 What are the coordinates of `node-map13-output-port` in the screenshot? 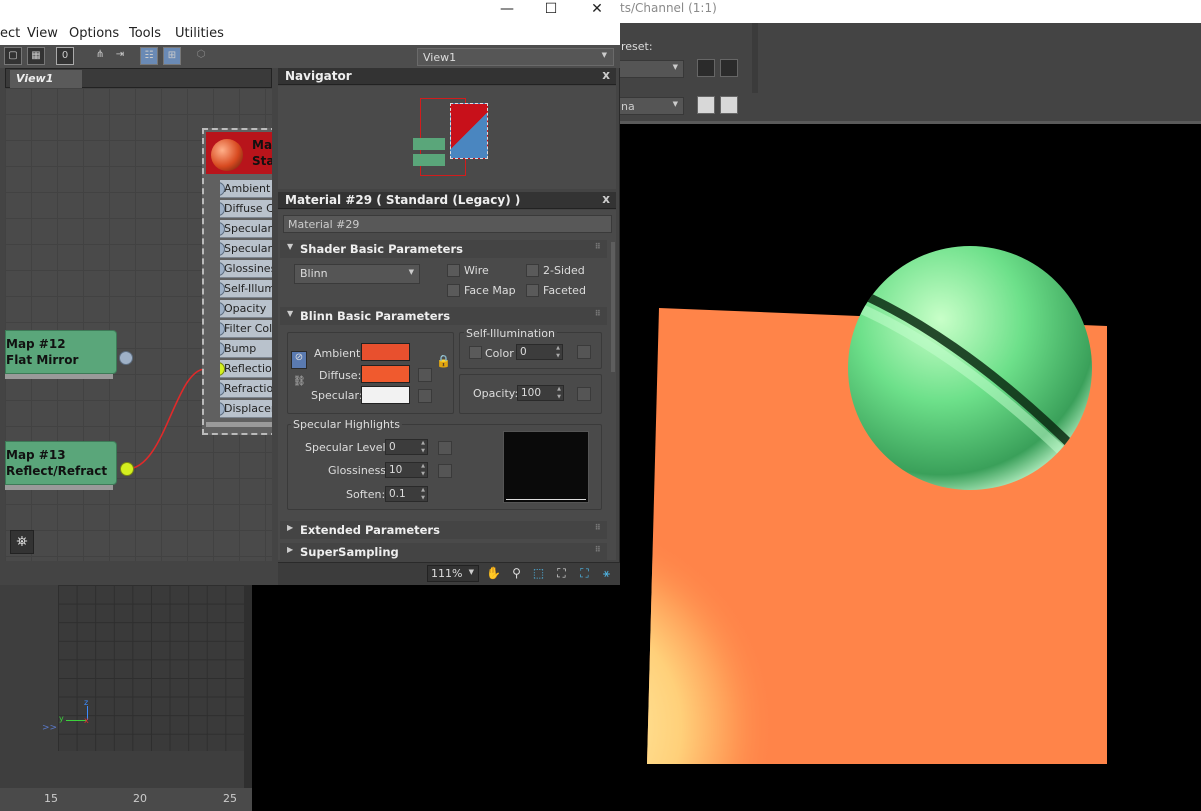 It's located at (127, 469).